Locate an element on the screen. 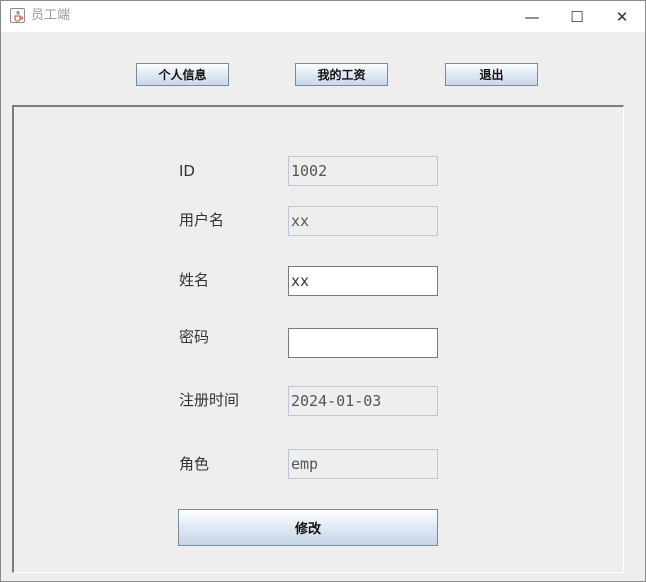 The width and height of the screenshot is (646, 582). password-field is located at coordinates (363, 343).